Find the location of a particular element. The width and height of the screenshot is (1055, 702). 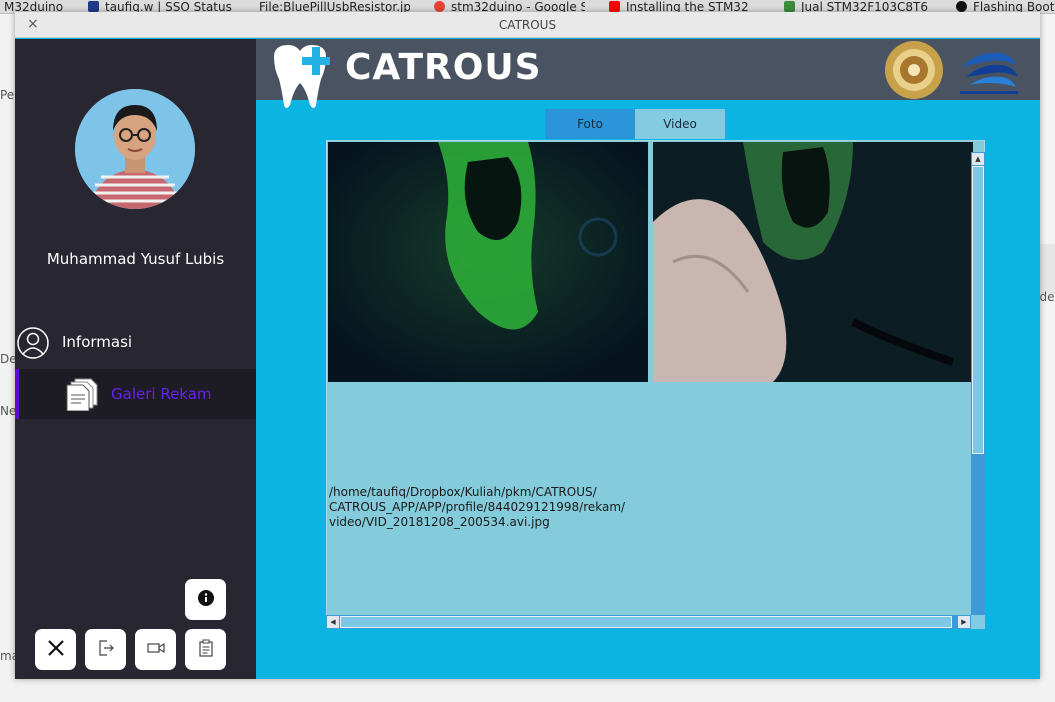

horizontal-scrollbar: ◀ ▶ is located at coordinates (648, 622).